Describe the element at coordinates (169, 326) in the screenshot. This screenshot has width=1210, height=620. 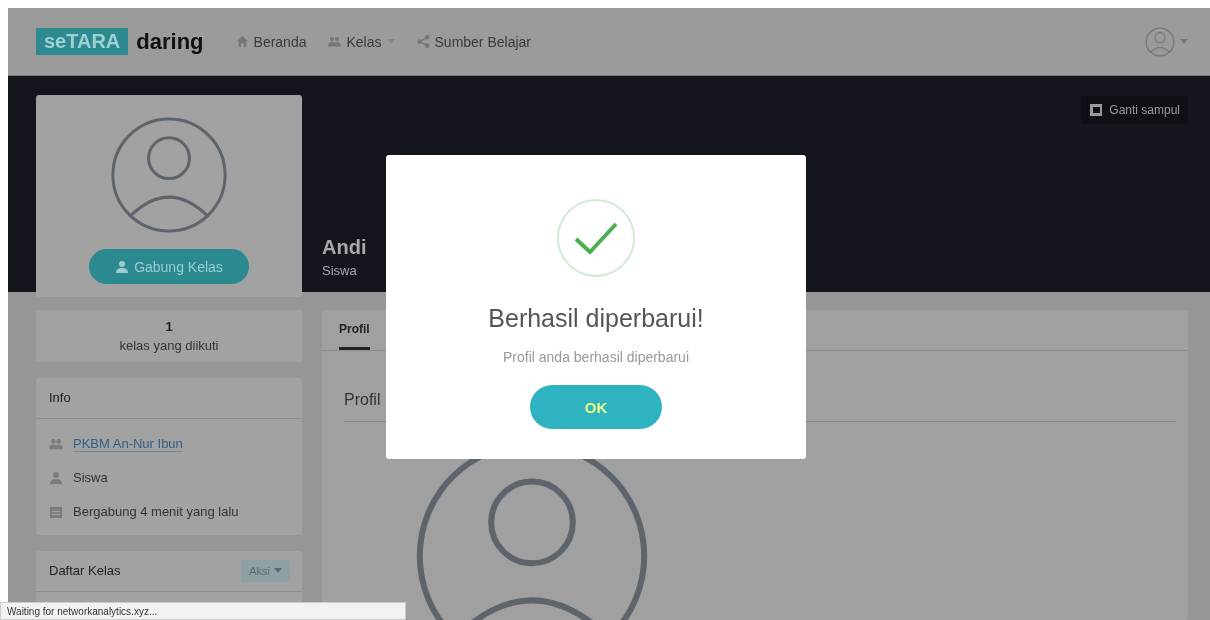
I see `class-count: 1` at that location.